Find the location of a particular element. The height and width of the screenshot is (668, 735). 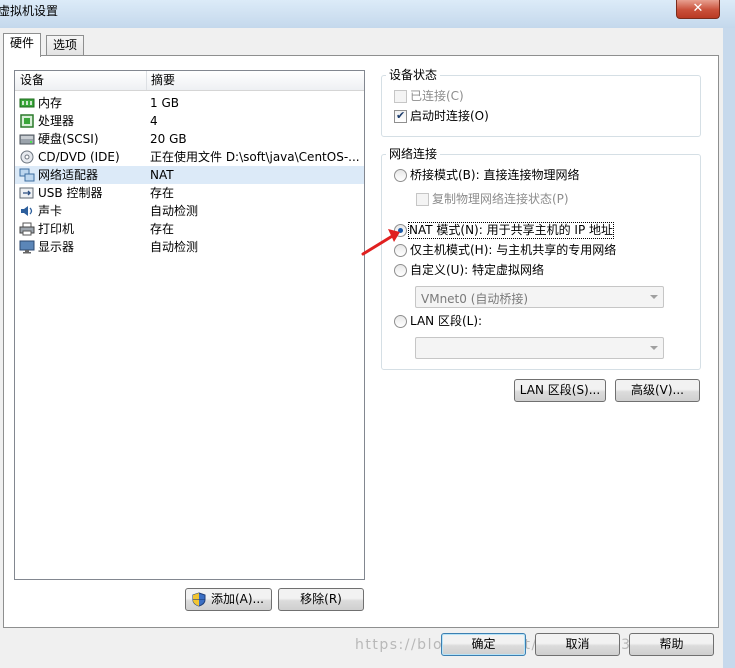

column-device: 设备 is located at coordinates (80, 80).